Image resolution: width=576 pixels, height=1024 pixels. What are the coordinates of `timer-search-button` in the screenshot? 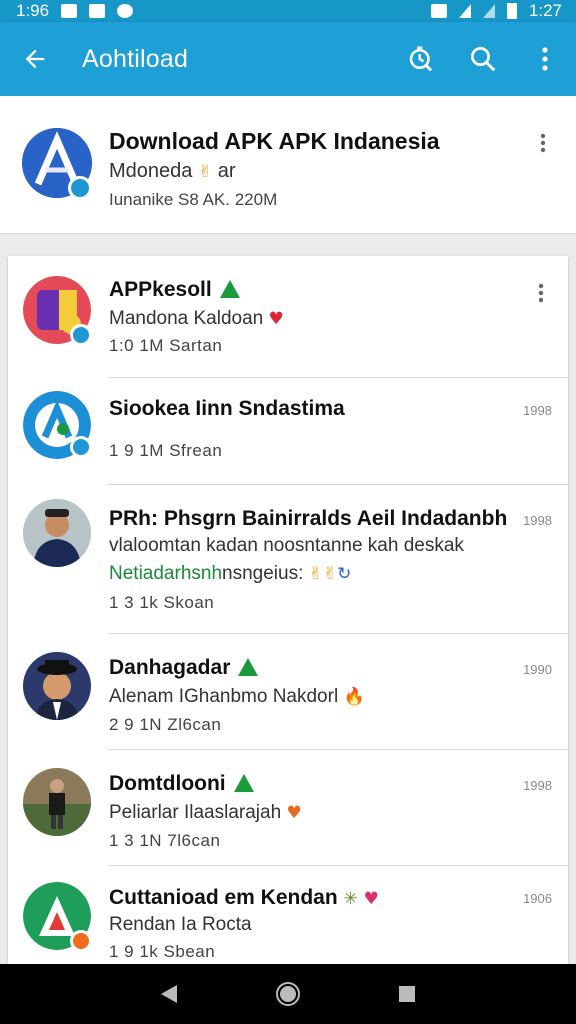 It's located at (421, 59).